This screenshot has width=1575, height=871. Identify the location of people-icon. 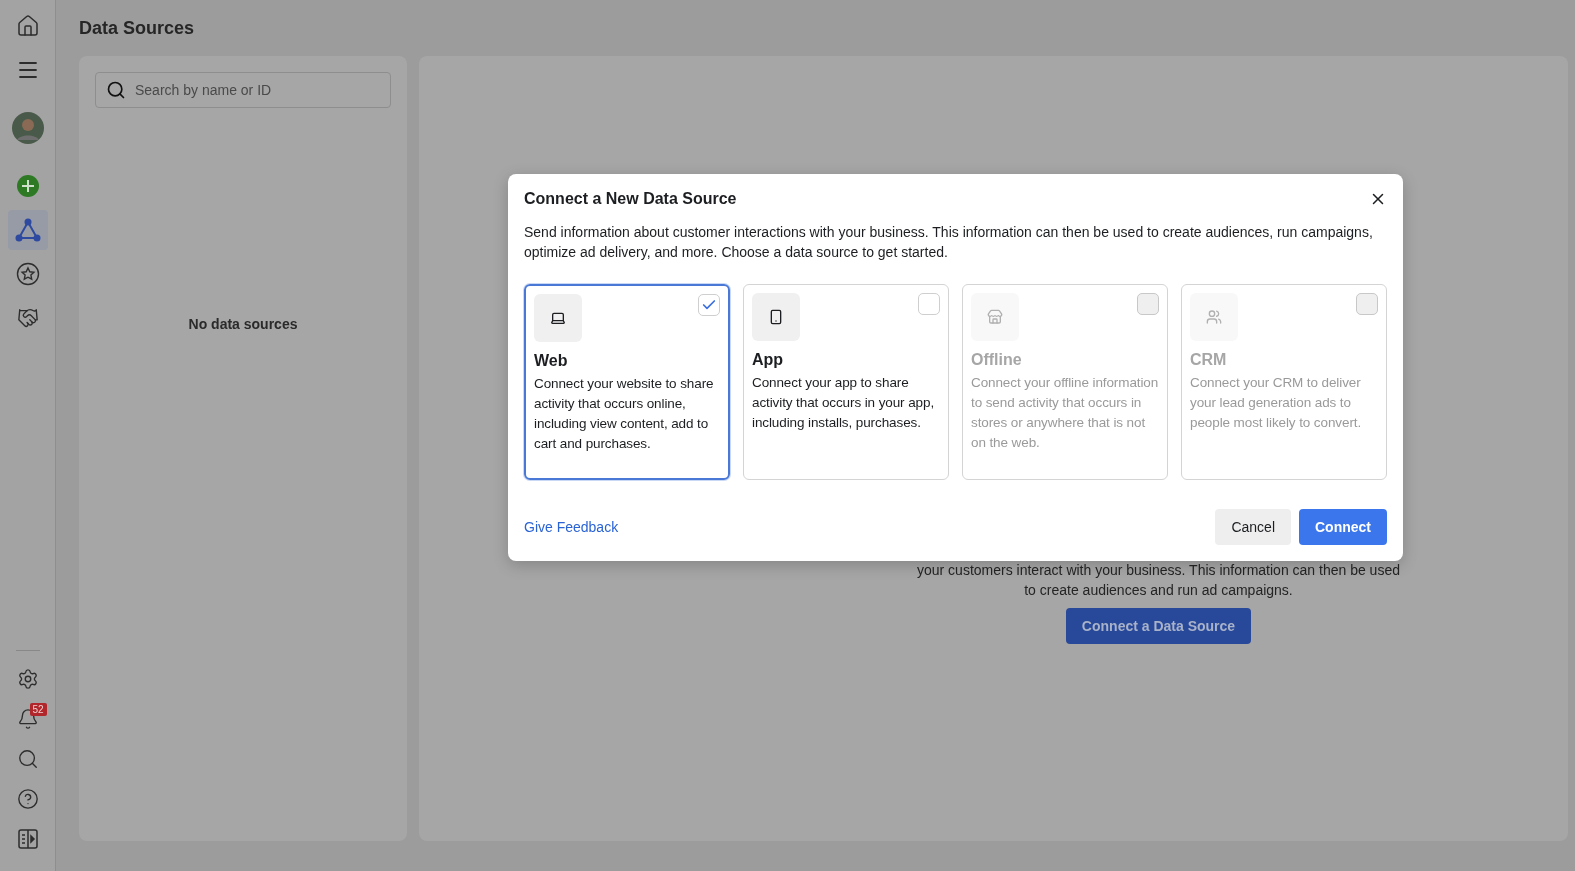
(1214, 317).